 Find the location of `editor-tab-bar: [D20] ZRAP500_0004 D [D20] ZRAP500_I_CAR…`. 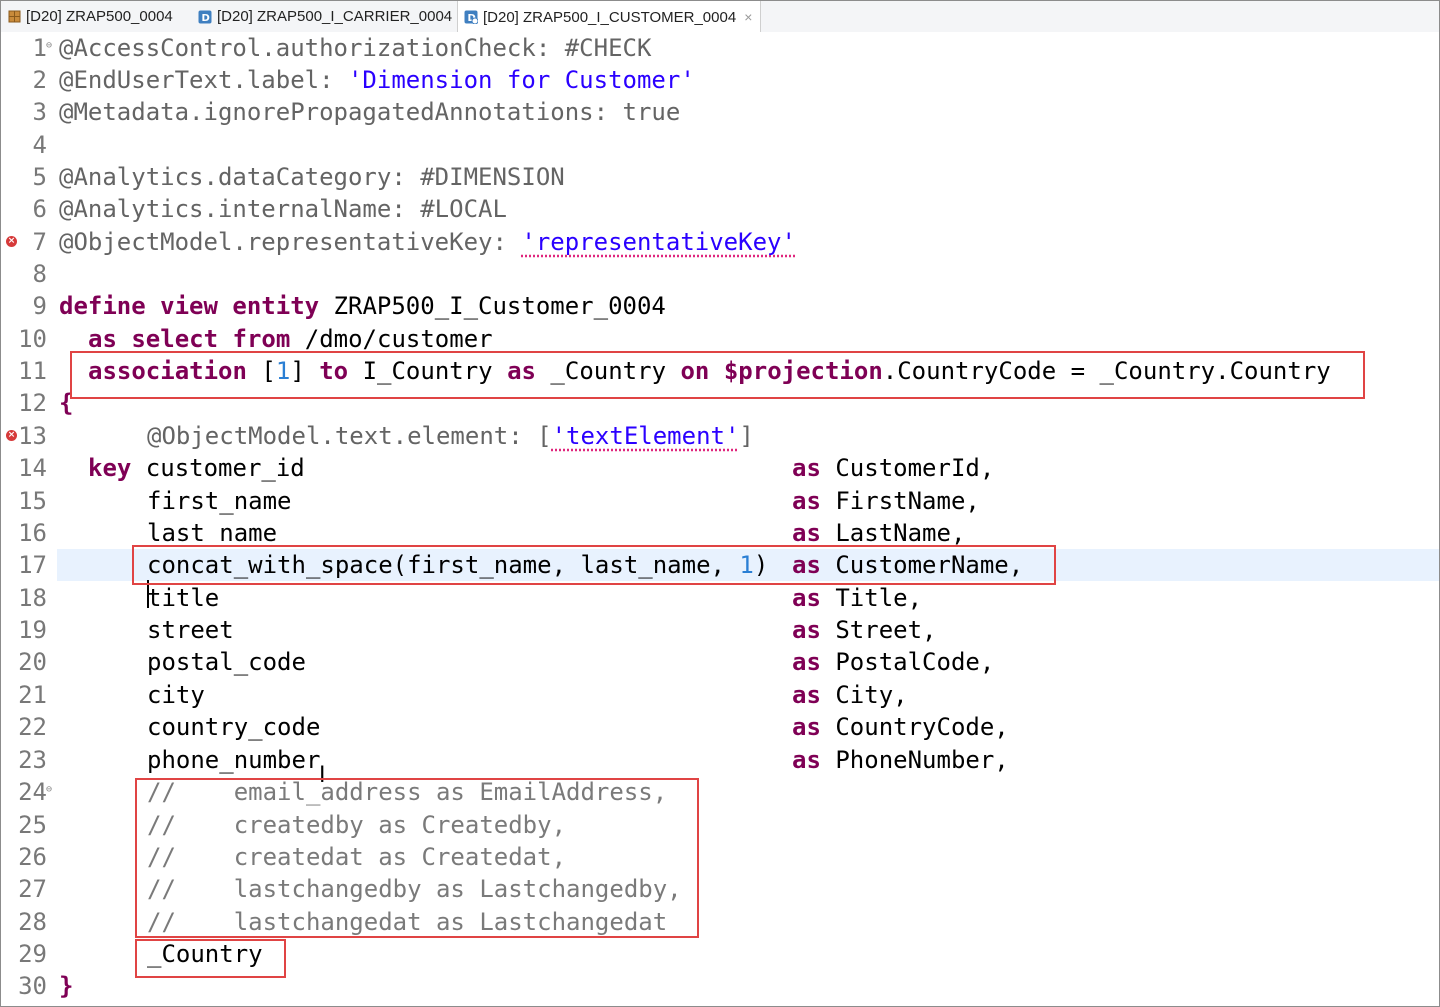

editor-tab-bar: [D20] ZRAP500_0004 D [D20] ZRAP500_I_CAR… is located at coordinates (720, 17).